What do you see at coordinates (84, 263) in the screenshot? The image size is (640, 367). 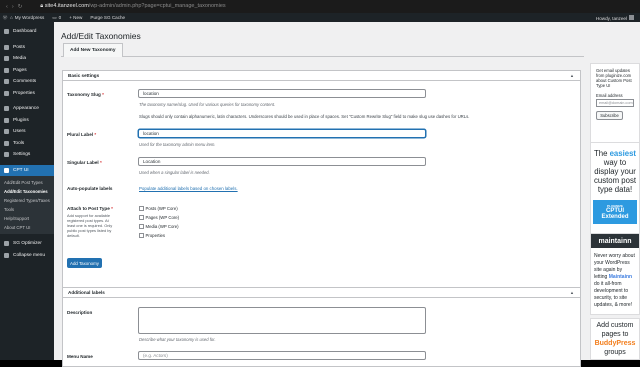 I see `add-taxonomy-button: Add Taxonomy` at bounding box center [84, 263].